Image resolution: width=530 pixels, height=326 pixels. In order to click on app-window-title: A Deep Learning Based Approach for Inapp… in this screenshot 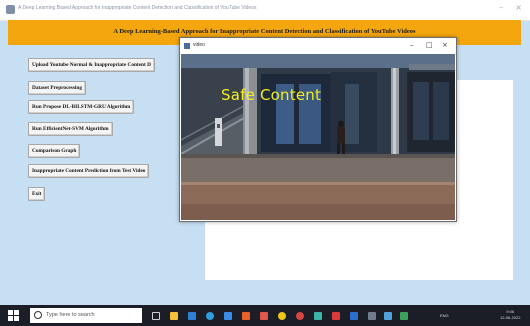, I will do `click(137, 8)`.